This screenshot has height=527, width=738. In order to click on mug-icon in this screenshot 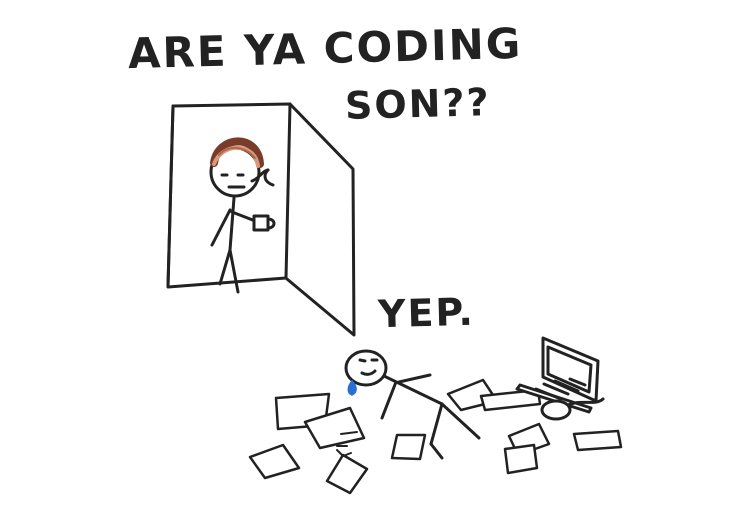, I will do `click(264, 223)`.